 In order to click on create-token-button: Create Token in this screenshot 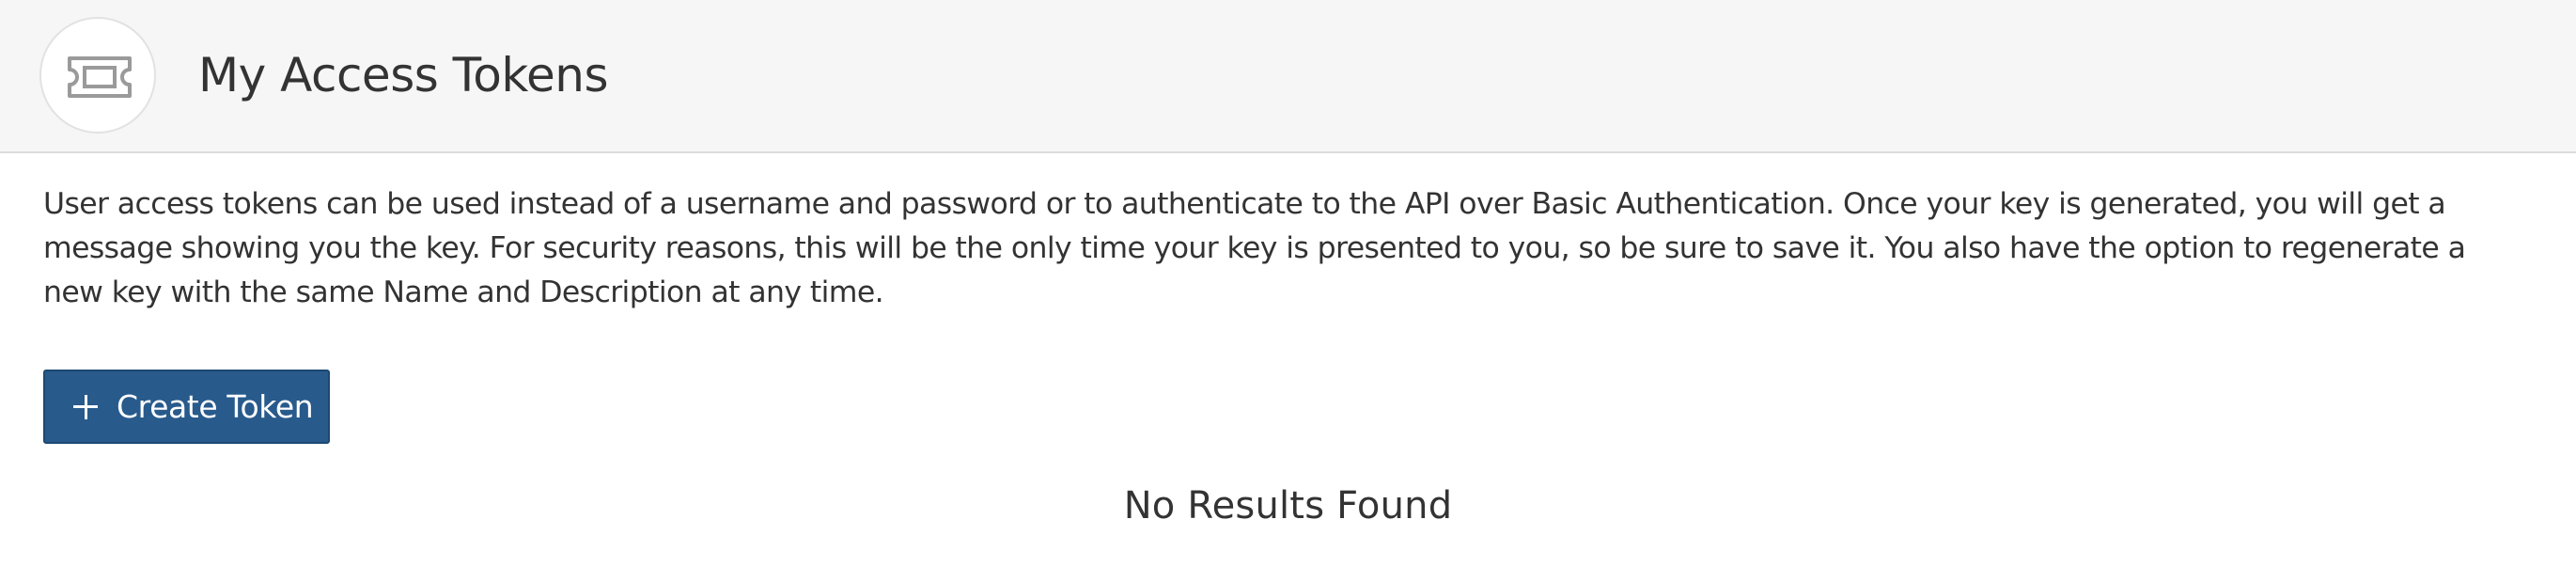, I will do `click(186, 407)`.